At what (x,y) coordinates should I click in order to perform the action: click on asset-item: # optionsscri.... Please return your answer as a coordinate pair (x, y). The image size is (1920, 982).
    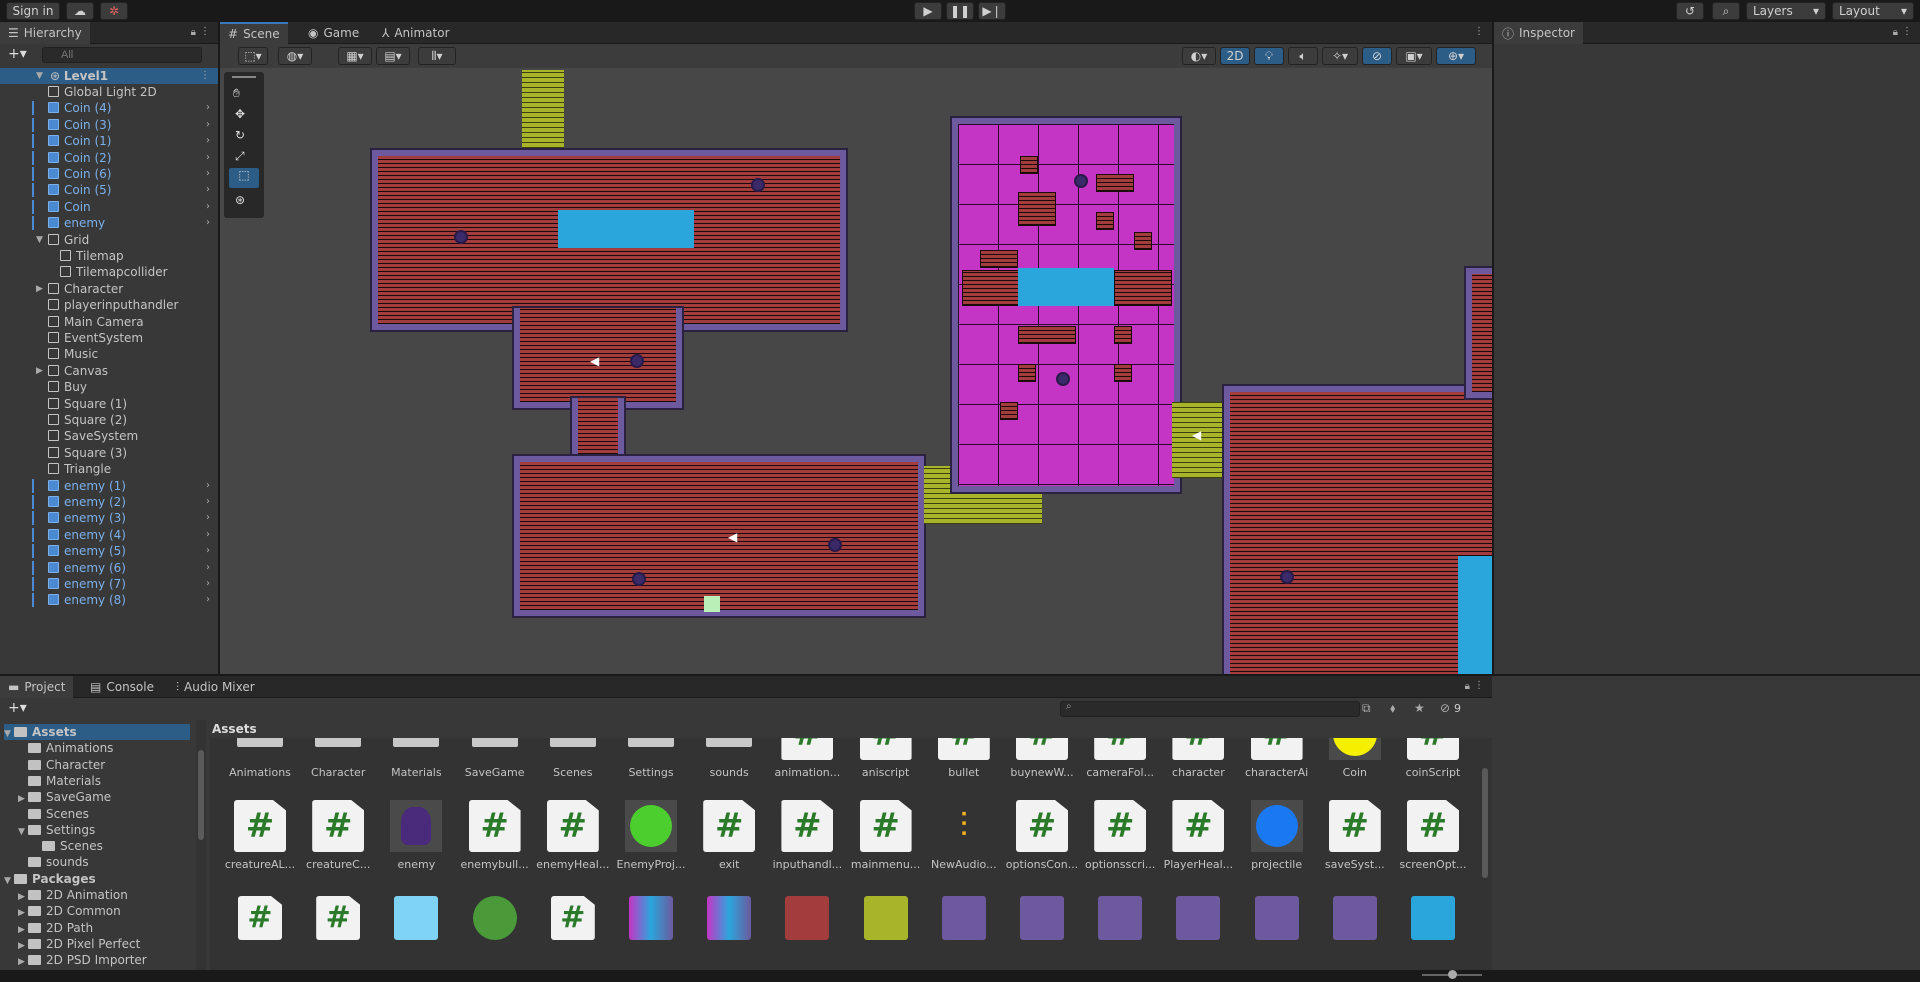
    Looking at the image, I should click on (1120, 835).